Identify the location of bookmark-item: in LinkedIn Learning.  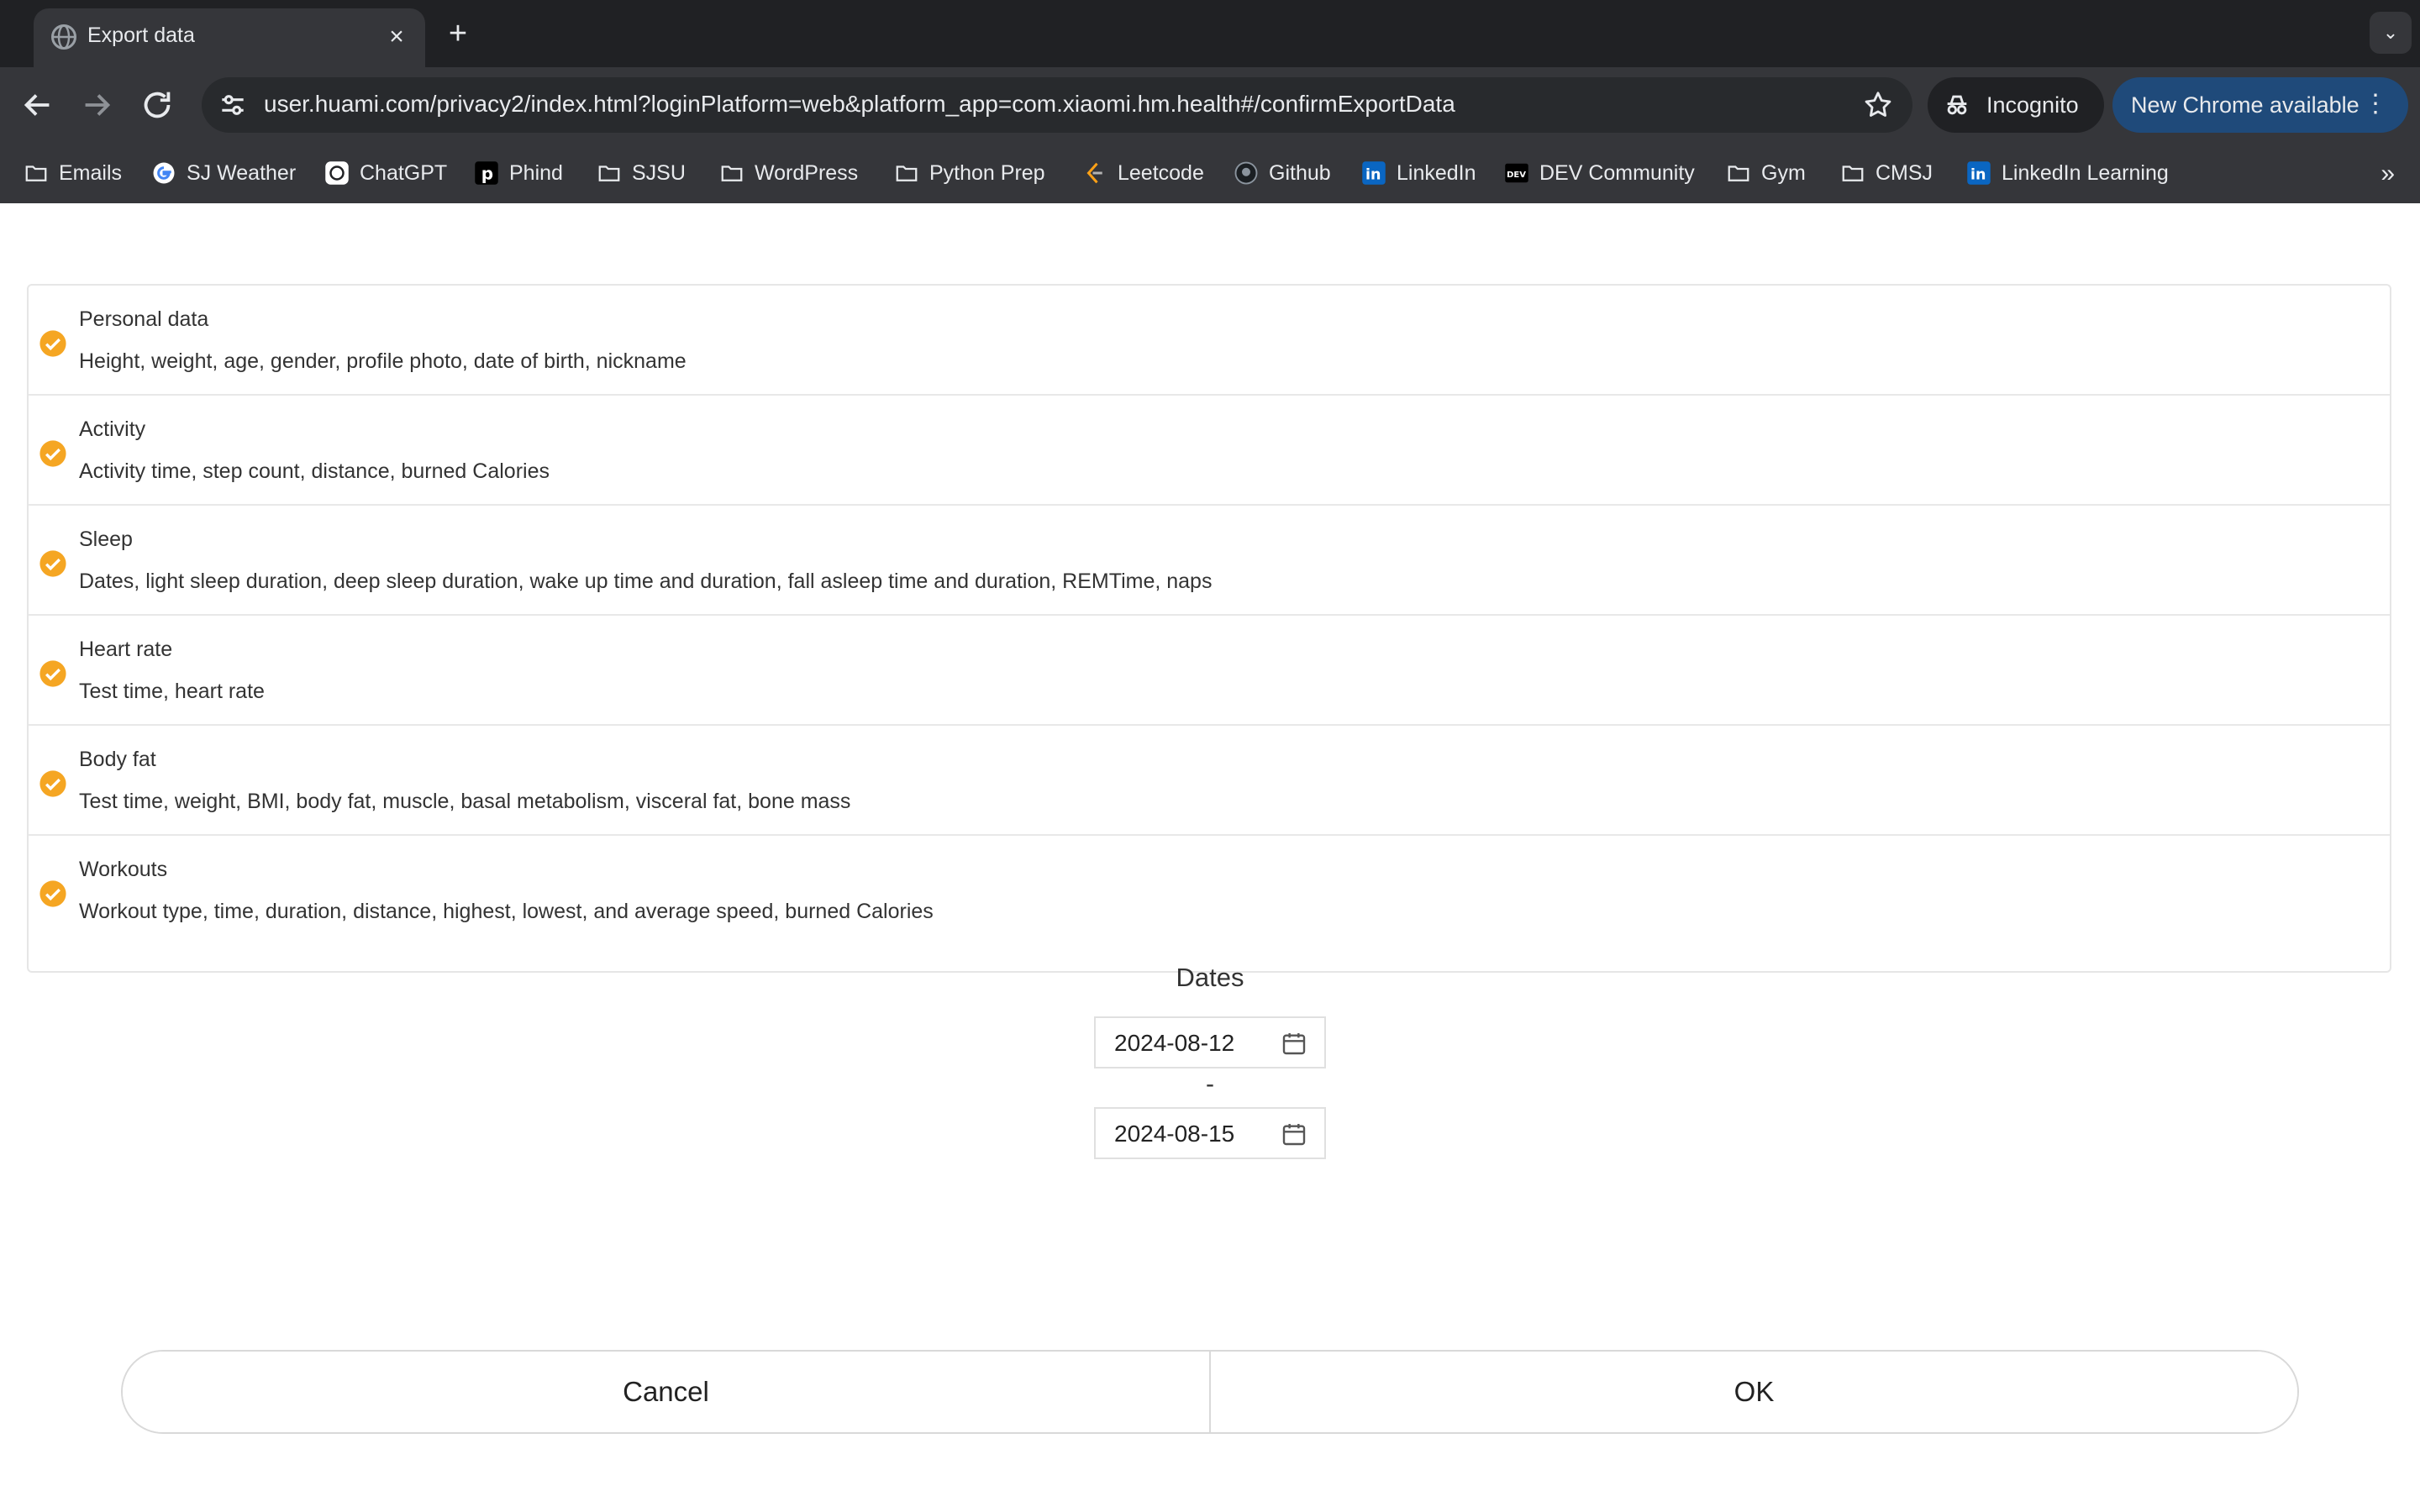
(2067, 173).